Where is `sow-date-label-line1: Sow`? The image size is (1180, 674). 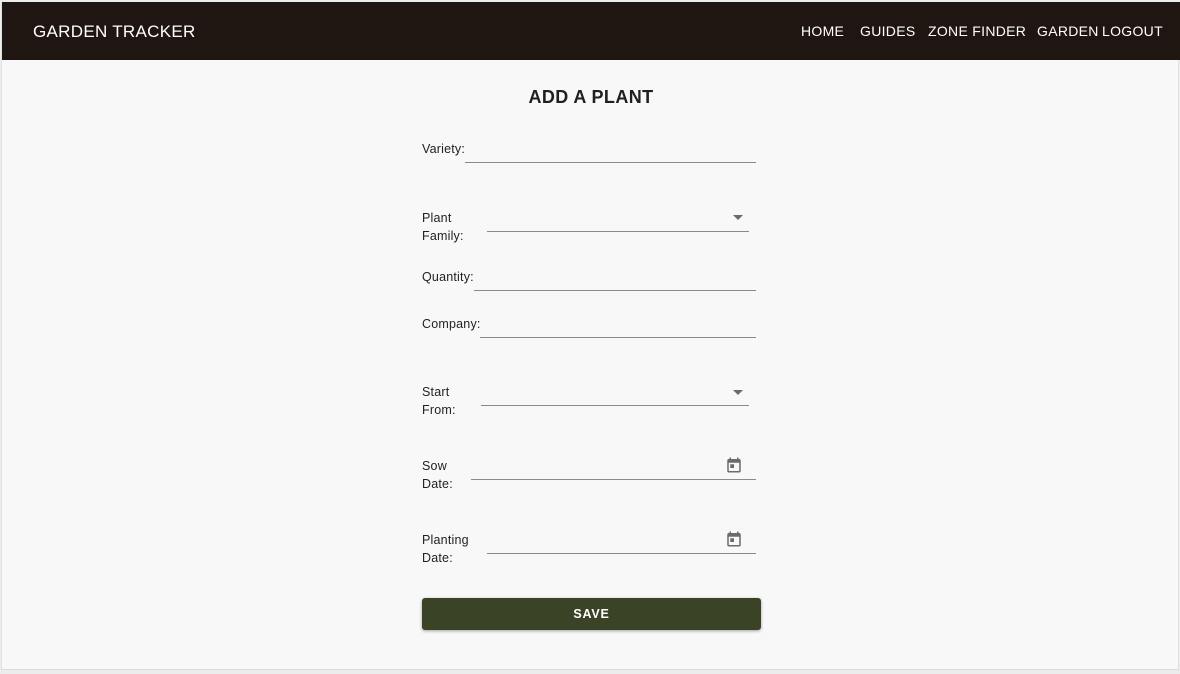
sow-date-label-line1: Sow is located at coordinates (434, 466).